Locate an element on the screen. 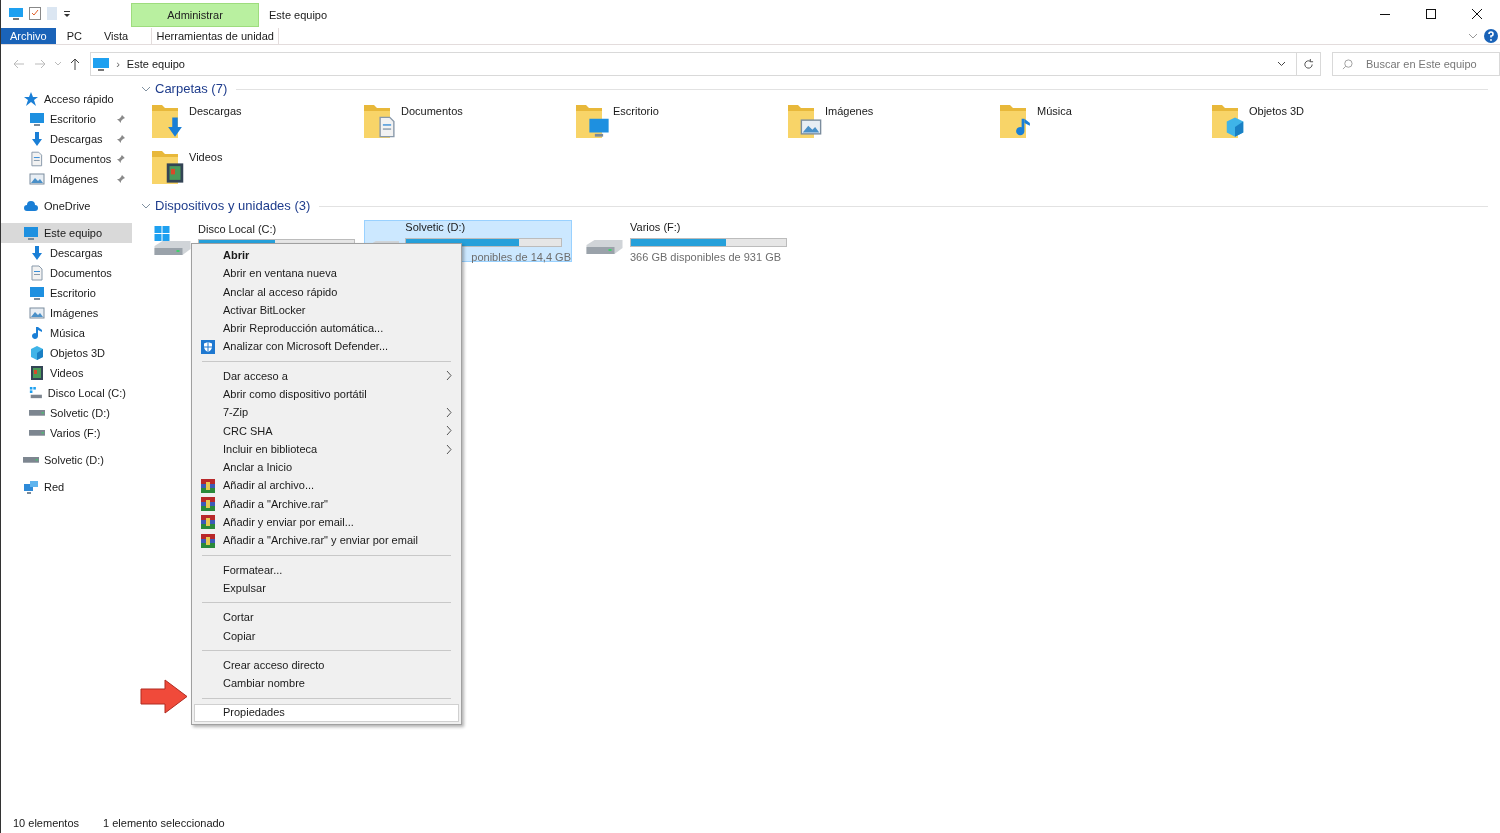 This screenshot has height=833, width=1500. menu-item: Expulsar is located at coordinates (326, 588).